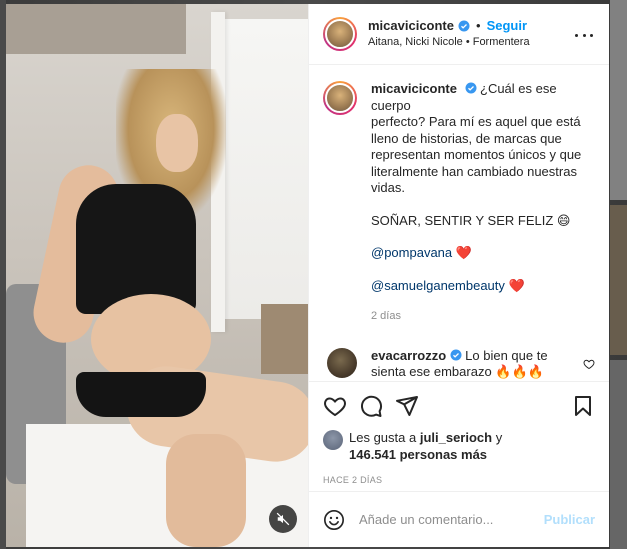  What do you see at coordinates (407, 406) in the screenshot?
I see `share-paper-plane-icon` at bounding box center [407, 406].